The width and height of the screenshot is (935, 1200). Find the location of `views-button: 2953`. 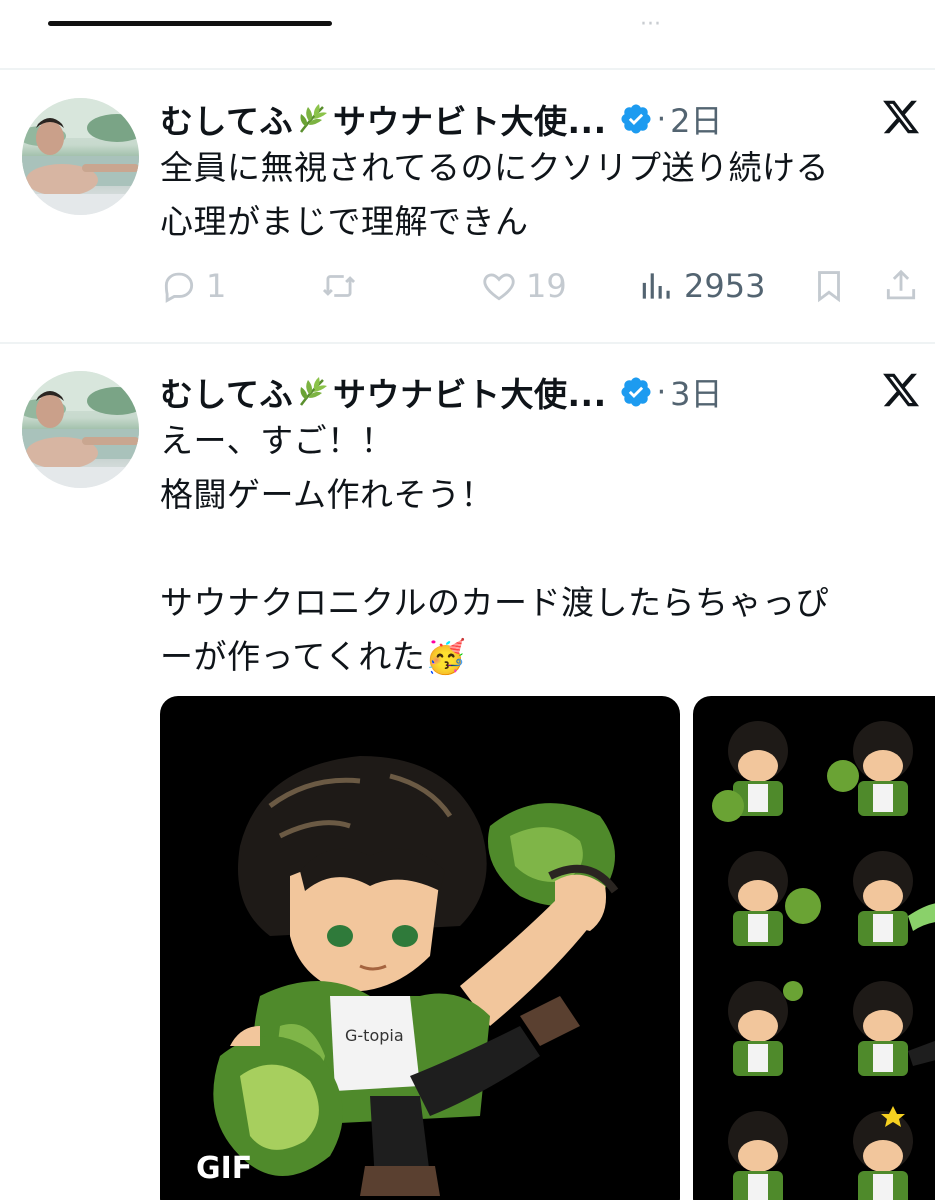

views-button: 2953 is located at coordinates (701, 286).